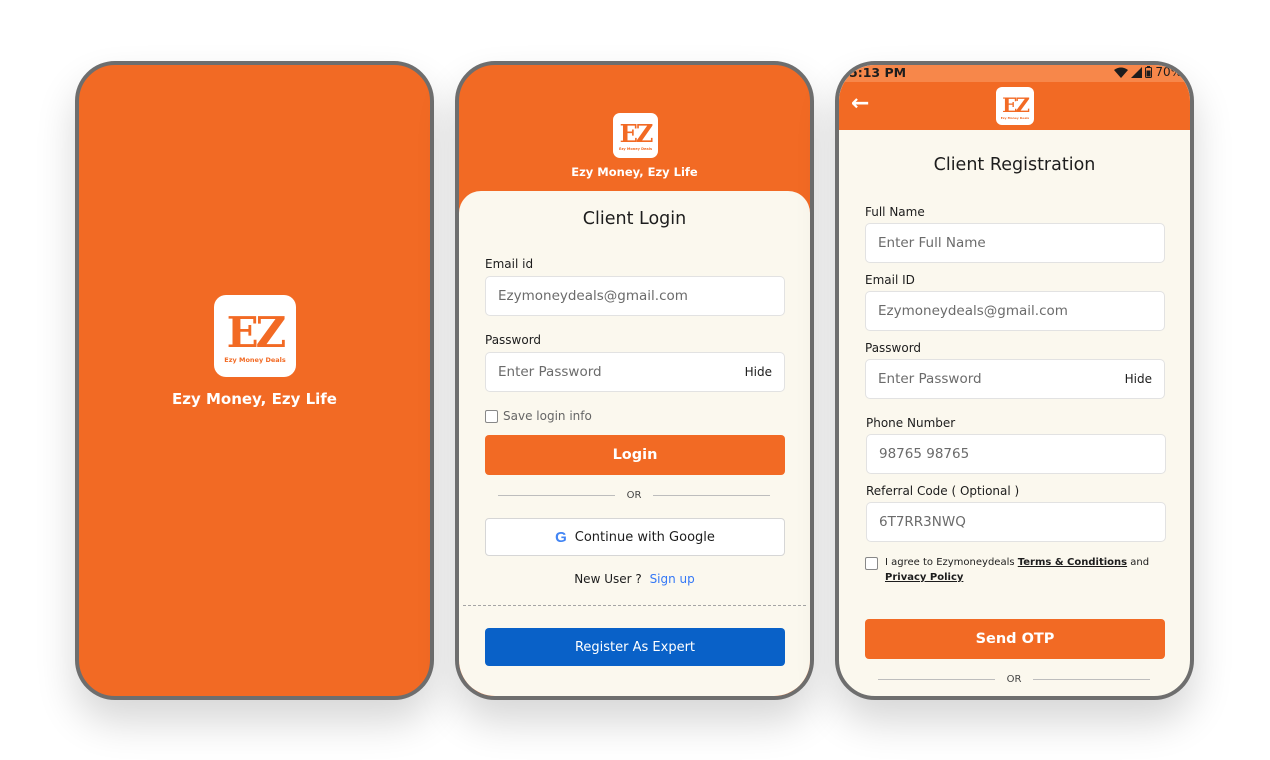  I want to click on signal-icon, so click(1137, 72).